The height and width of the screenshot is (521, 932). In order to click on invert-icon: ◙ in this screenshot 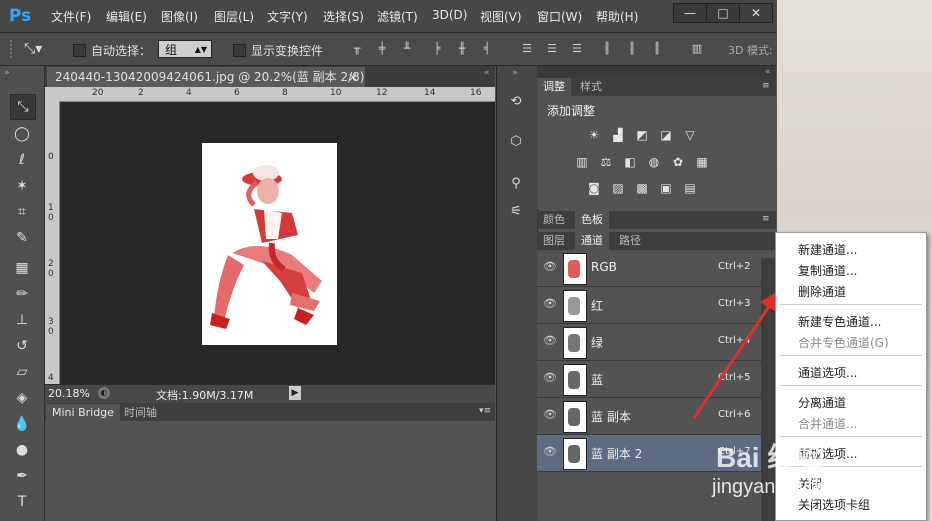, I will do `click(594, 188)`.